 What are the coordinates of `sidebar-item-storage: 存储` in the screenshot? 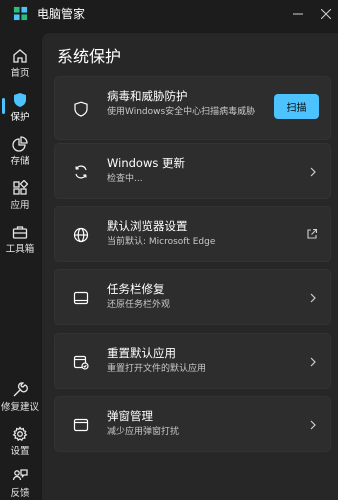 It's located at (20, 152).